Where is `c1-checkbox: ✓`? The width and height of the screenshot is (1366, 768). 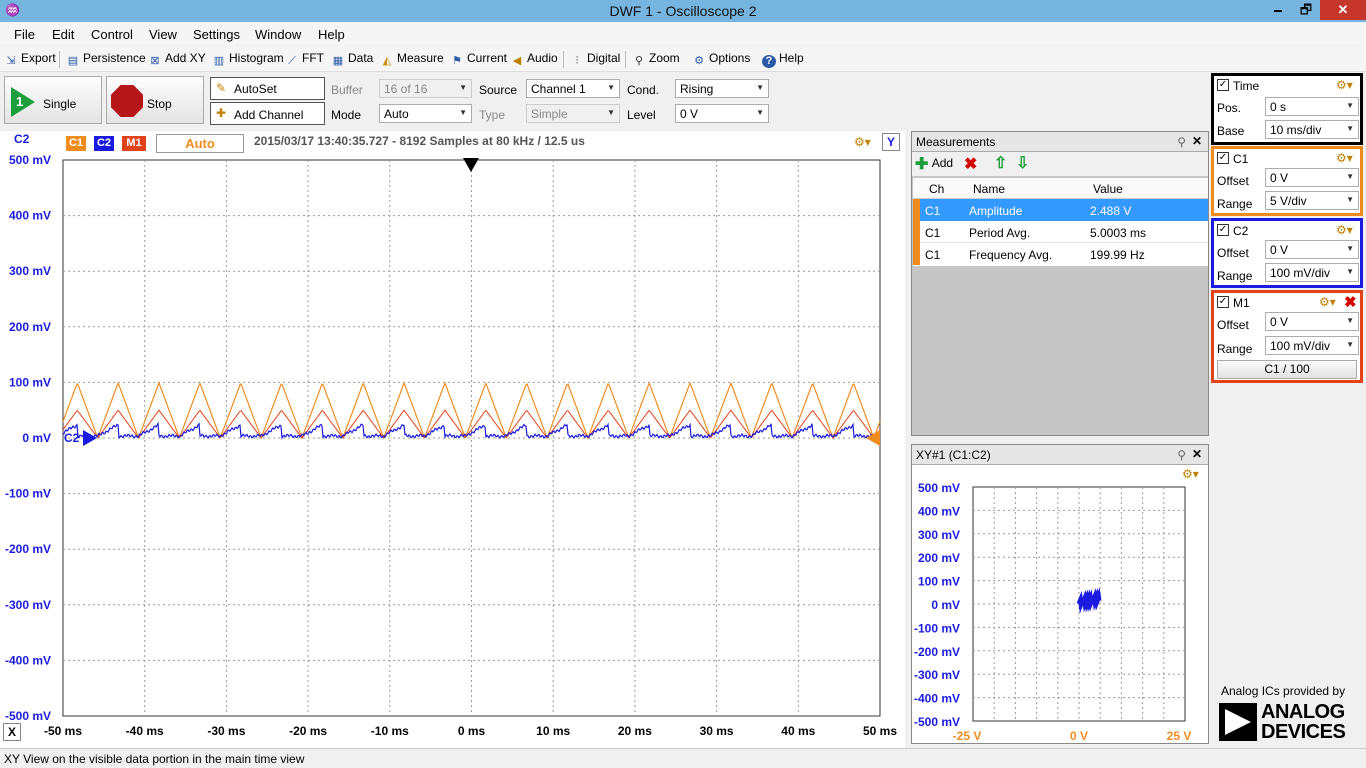
c1-checkbox: ✓ is located at coordinates (1223, 158).